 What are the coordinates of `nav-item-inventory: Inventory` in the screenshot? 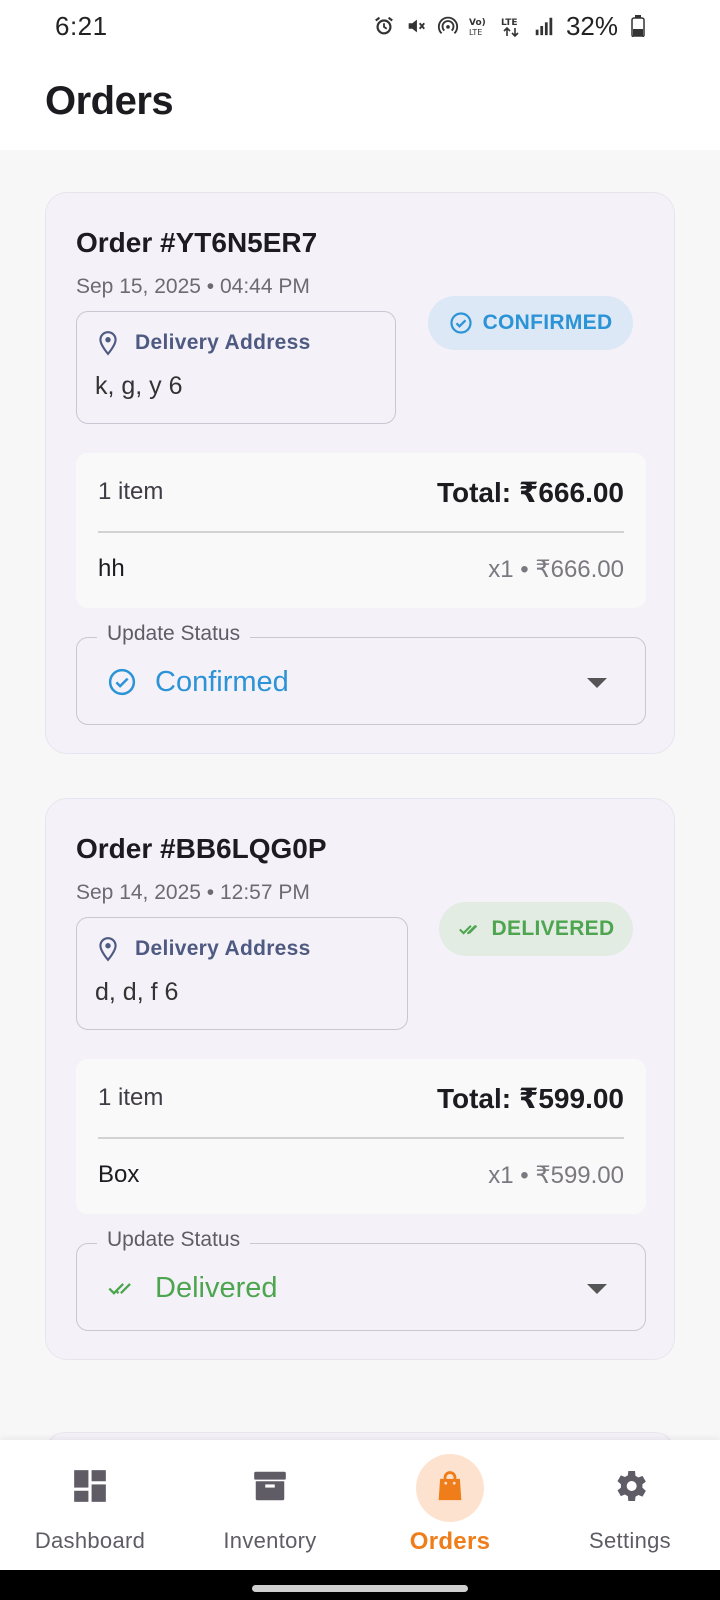 It's located at (270, 1505).